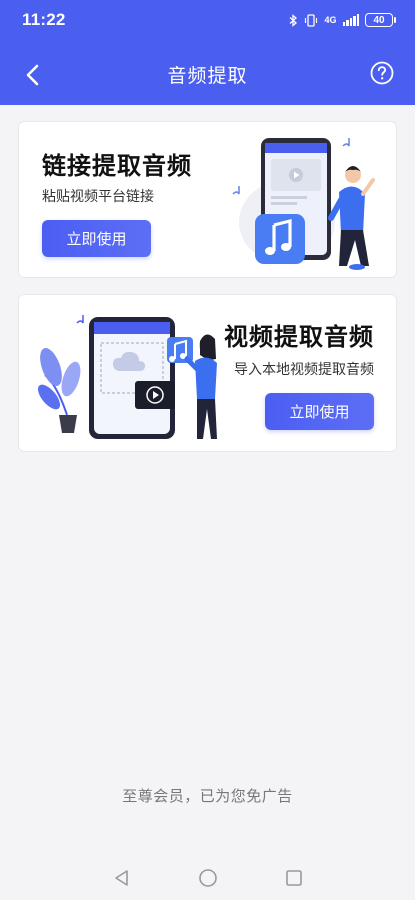 The image size is (415, 900). I want to click on system-back-button, so click(122, 878).